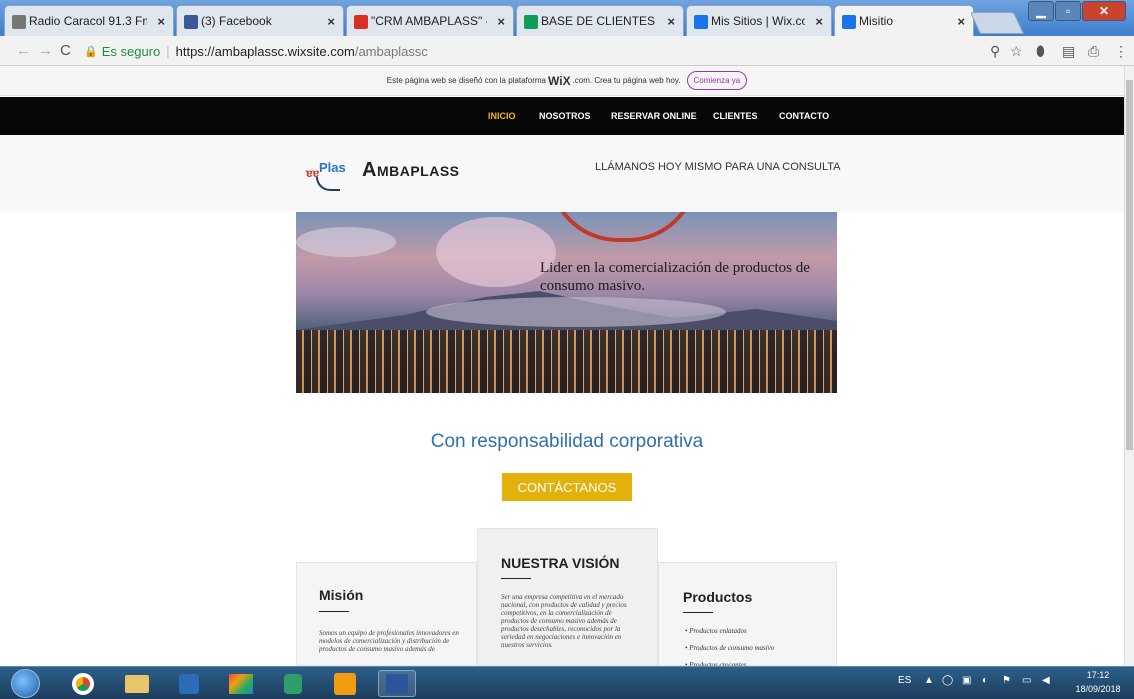 This screenshot has width=1134, height=699. I want to click on clock-time: 17:12, so click(1098, 675).